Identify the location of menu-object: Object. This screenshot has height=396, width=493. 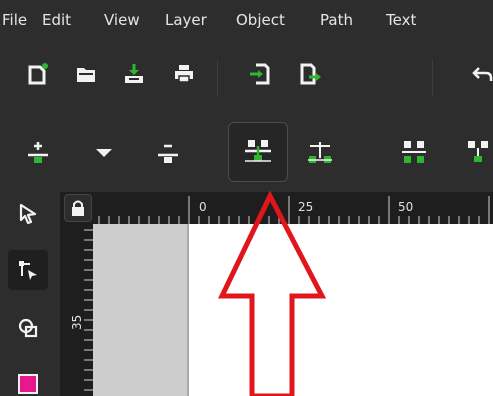
(278, 20).